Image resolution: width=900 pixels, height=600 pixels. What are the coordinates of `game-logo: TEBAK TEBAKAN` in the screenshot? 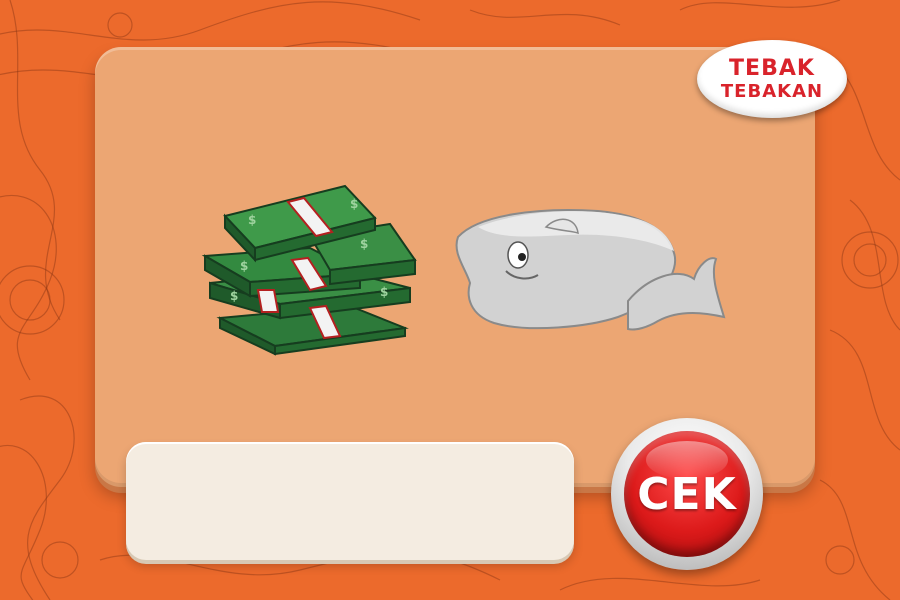 It's located at (772, 79).